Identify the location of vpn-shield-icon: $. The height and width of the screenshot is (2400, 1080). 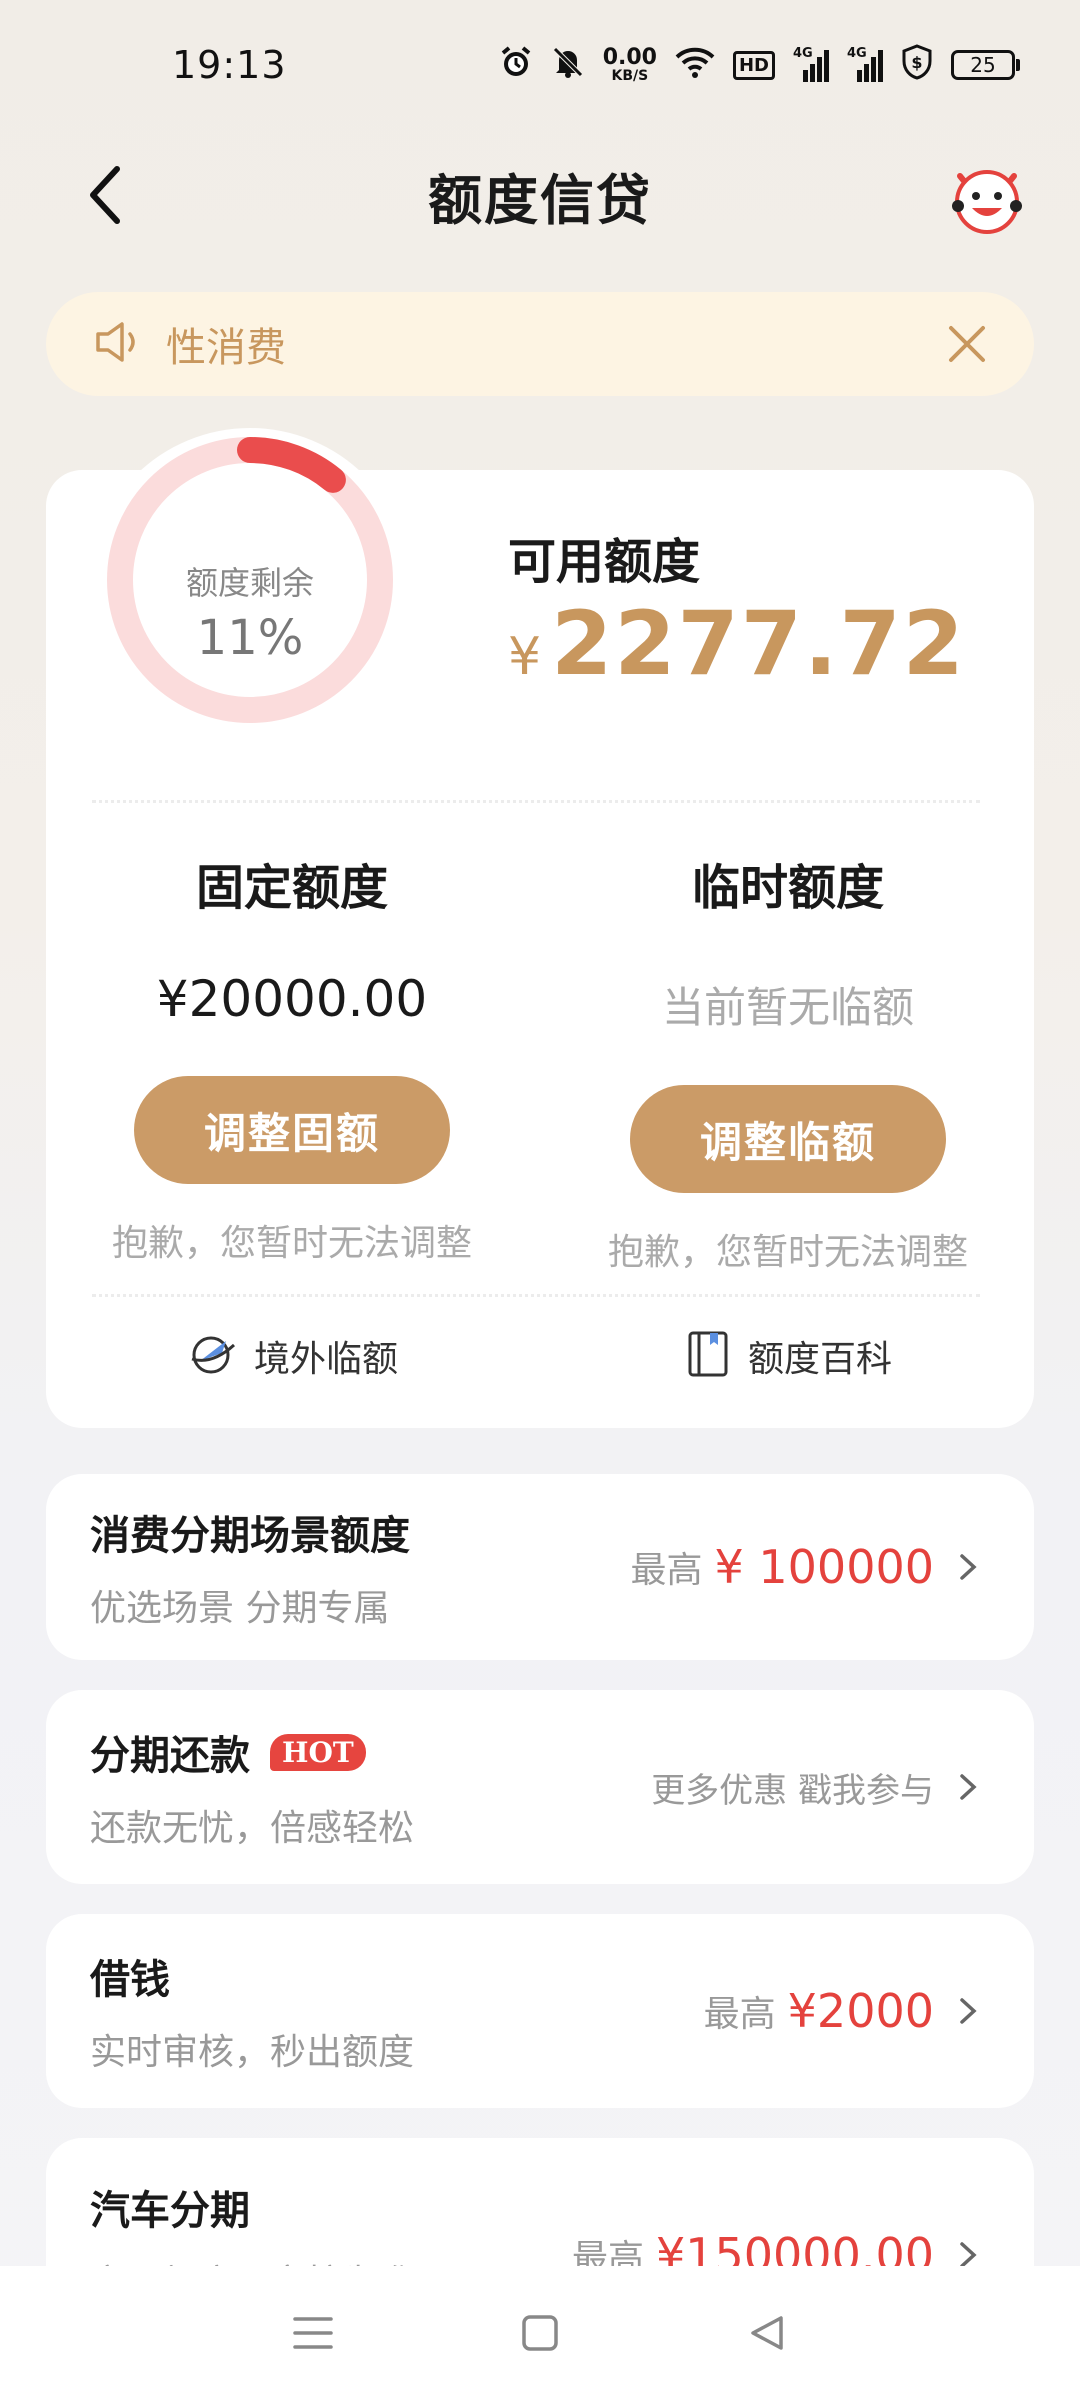
(917, 65).